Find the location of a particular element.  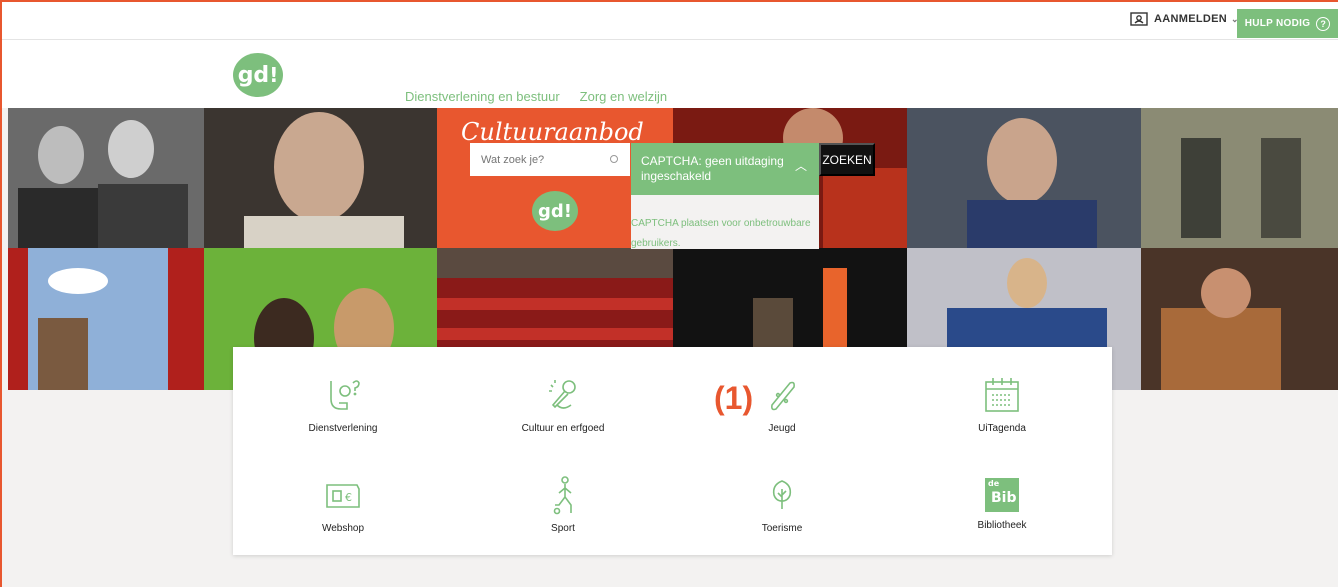

help-label: HULP NODIG is located at coordinates (1277, 23).